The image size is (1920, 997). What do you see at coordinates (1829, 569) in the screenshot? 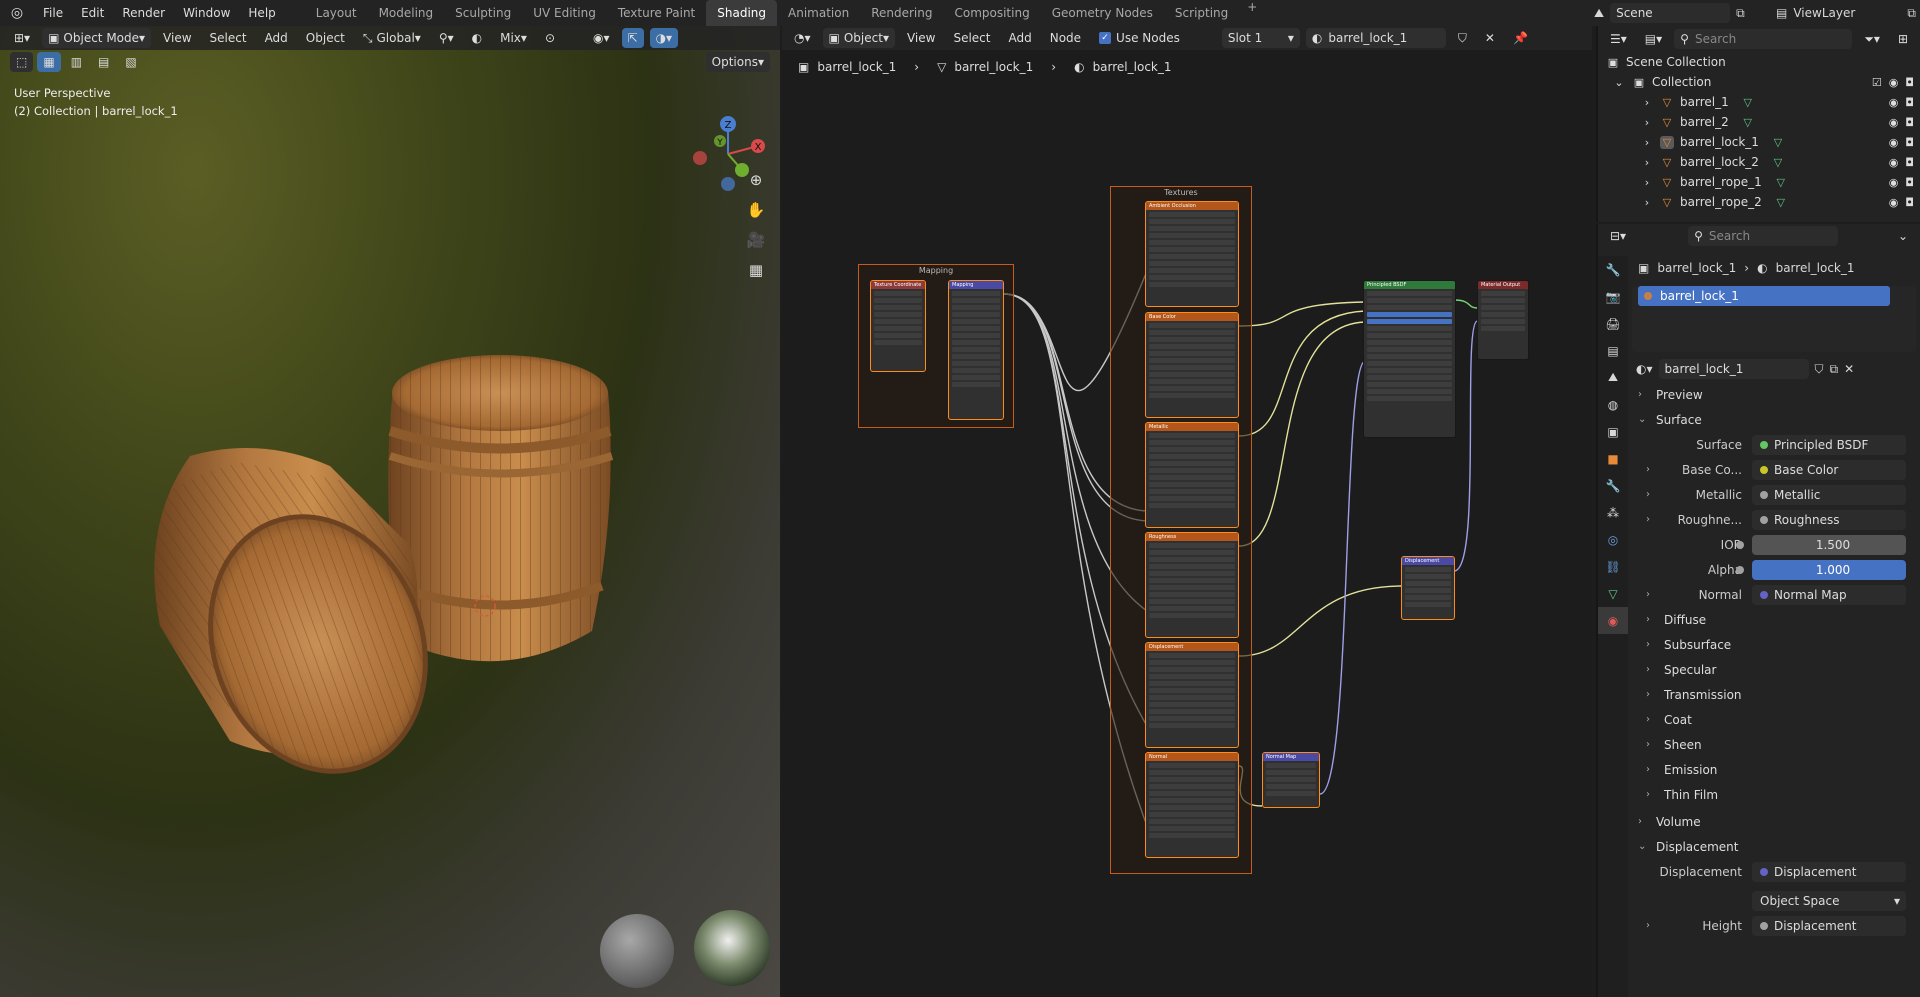
I see `alpha-field: 1.000` at bounding box center [1829, 569].